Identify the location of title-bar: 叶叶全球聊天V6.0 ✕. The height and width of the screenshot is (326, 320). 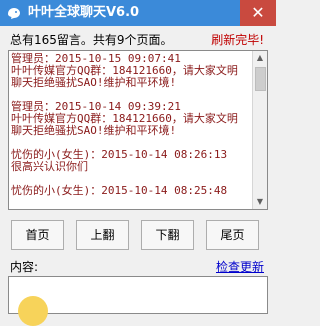
(138, 13).